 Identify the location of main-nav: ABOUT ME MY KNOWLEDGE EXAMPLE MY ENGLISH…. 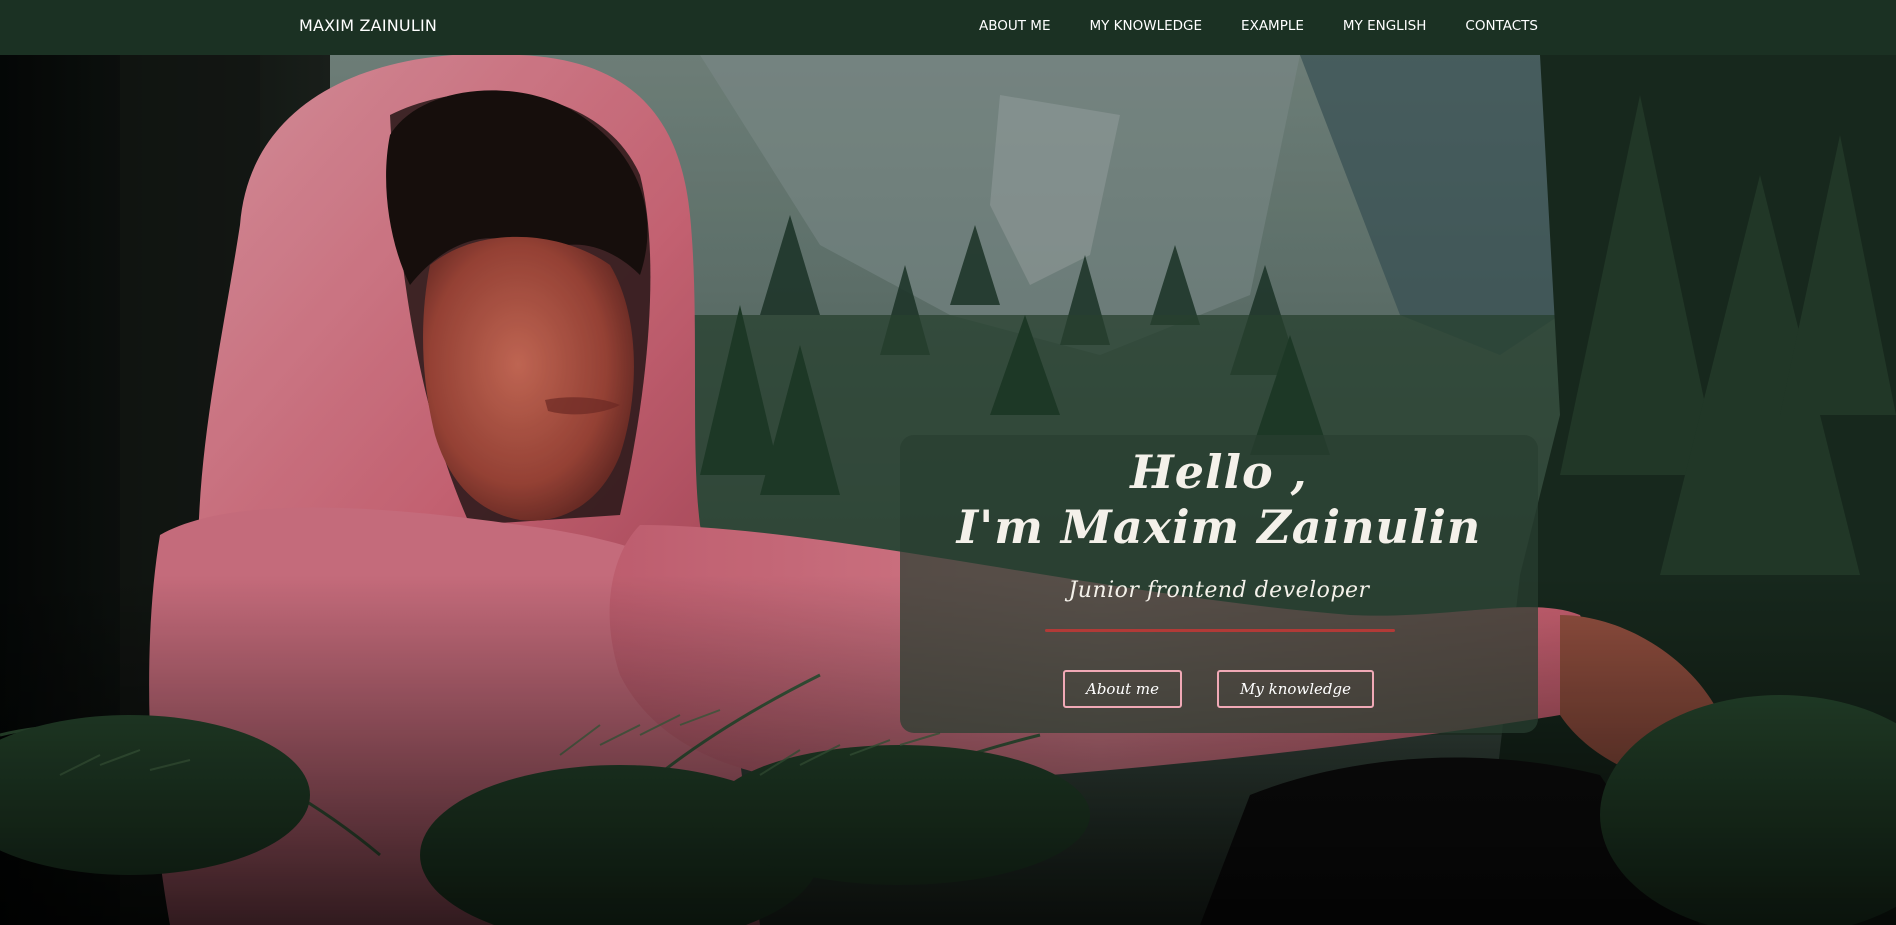
(1239, 26).